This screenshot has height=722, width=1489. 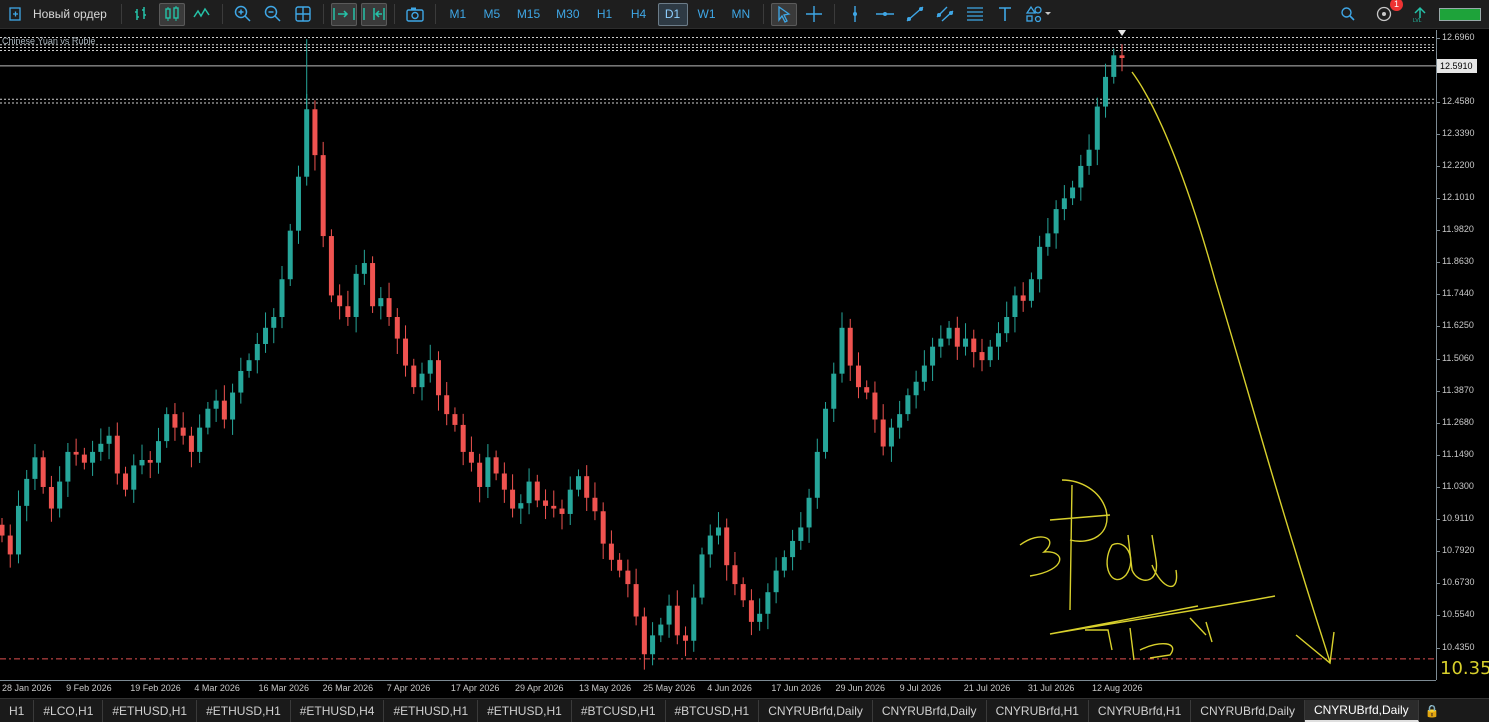 I want to click on price-tick-label: 11.9820, so click(x=1455, y=229).